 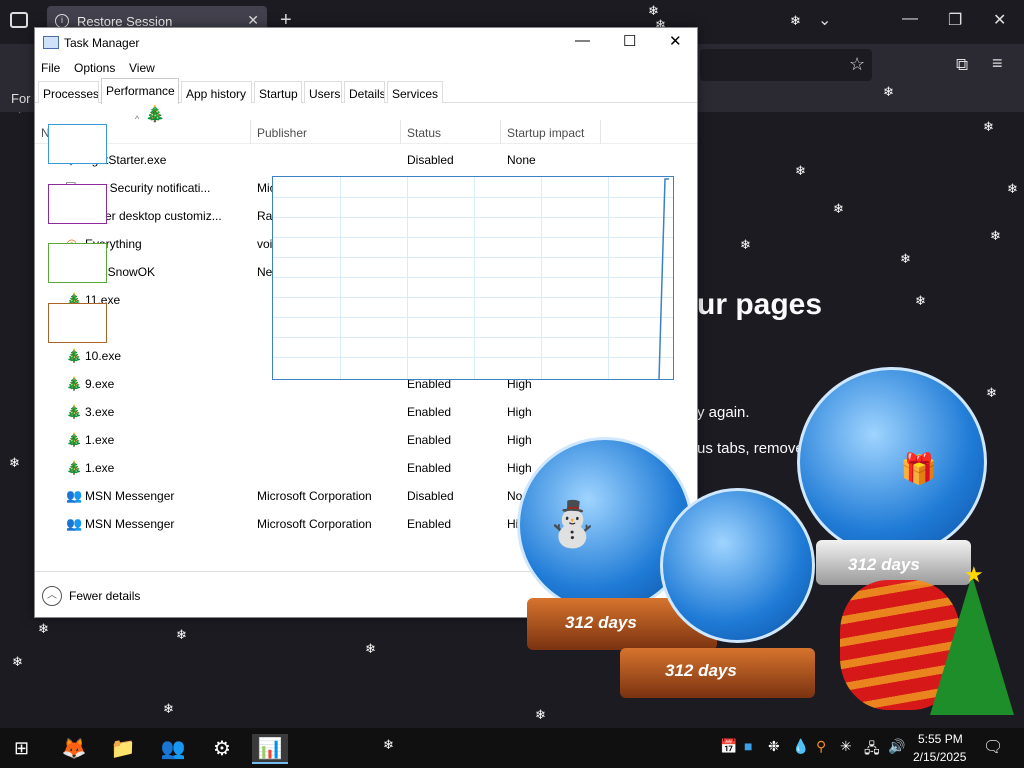 I want to click on tray-app-icon: ❉, so click(x=774, y=746).